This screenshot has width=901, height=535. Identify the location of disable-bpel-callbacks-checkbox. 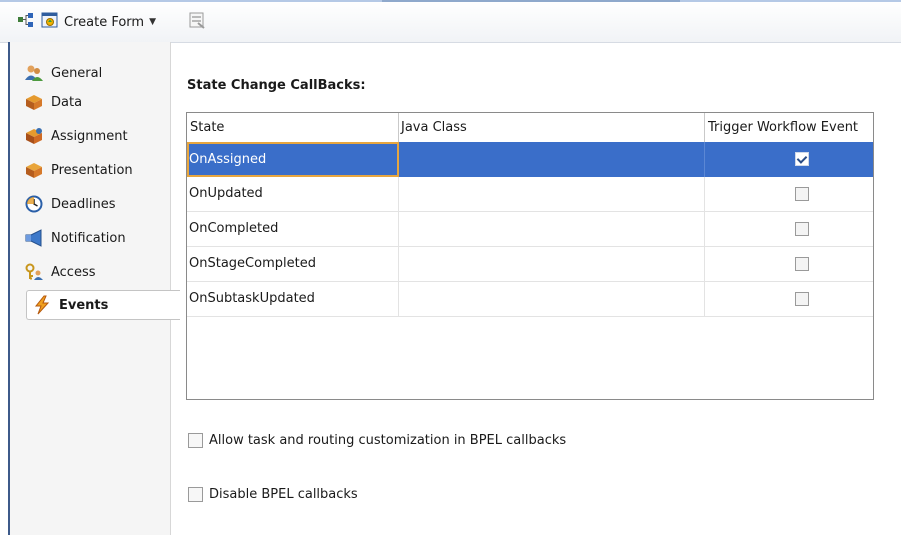
(195, 494).